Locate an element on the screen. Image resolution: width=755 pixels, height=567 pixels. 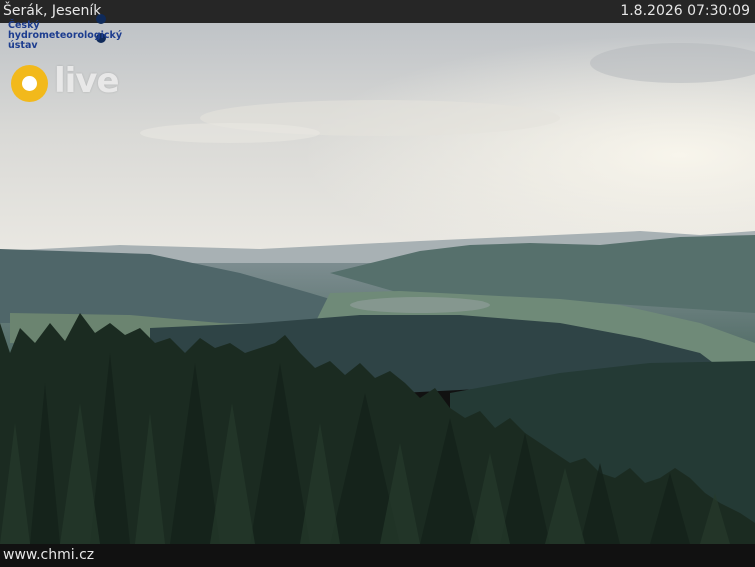
caption-bar: Šerák, Jeseník 1.8.2026 07:30:09 is located at coordinates (377, 11).